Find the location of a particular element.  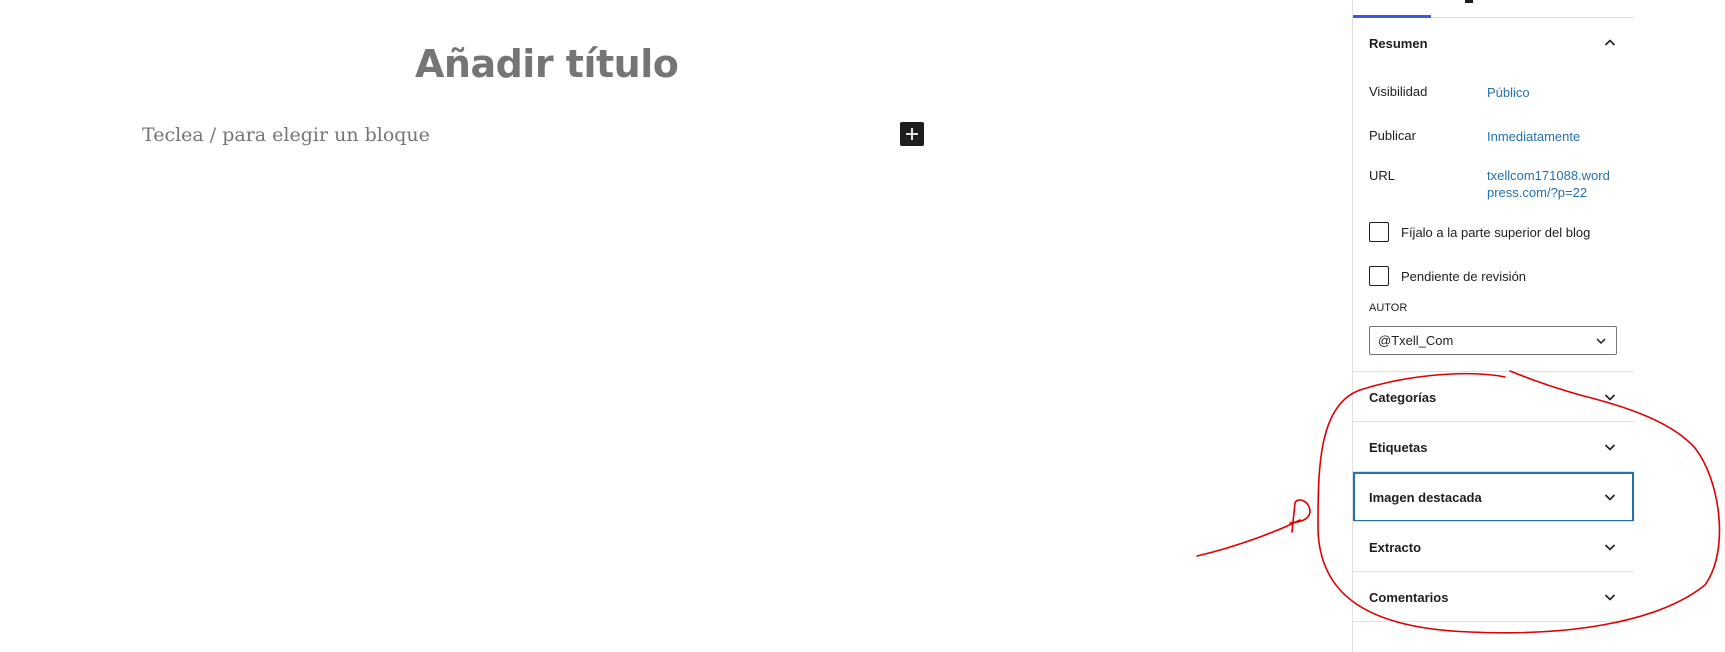

plus-icon is located at coordinates (912, 134).